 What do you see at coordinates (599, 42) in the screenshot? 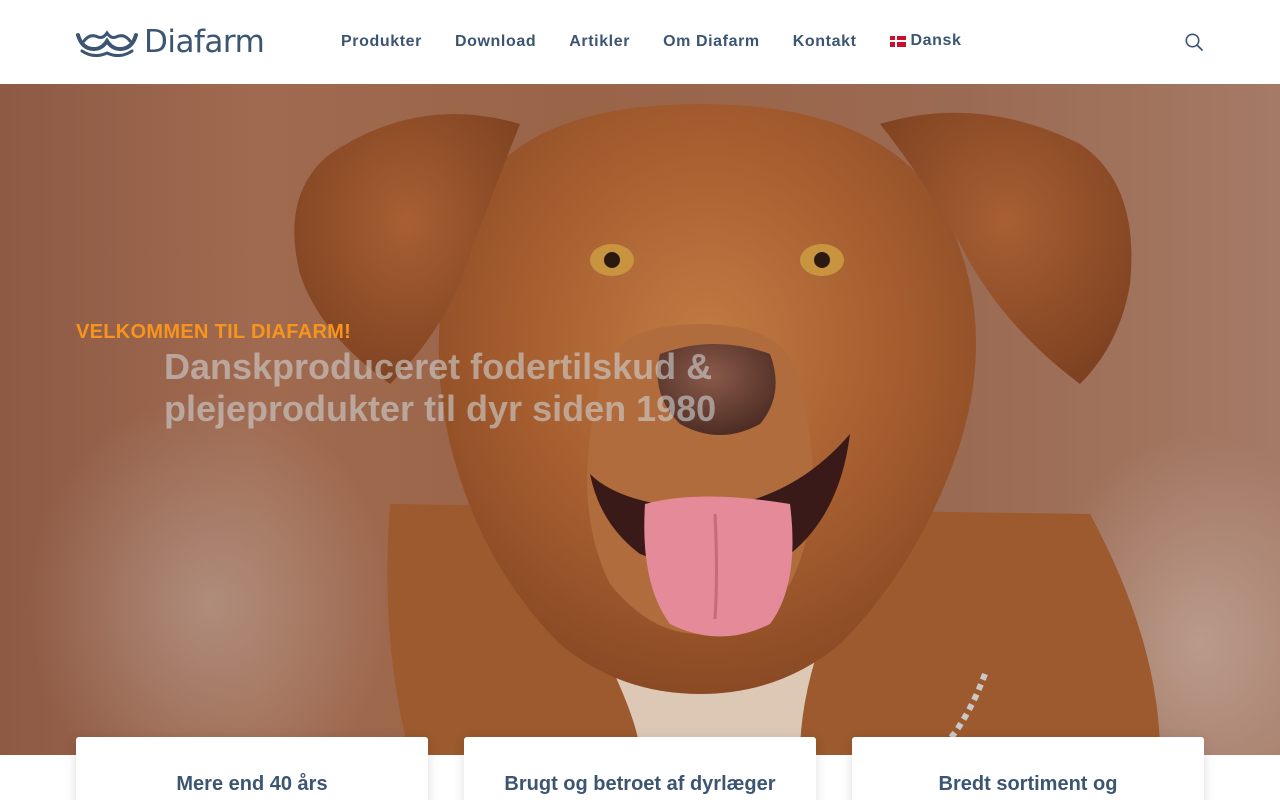
I see `nav-item-artikler: Artikler` at bounding box center [599, 42].